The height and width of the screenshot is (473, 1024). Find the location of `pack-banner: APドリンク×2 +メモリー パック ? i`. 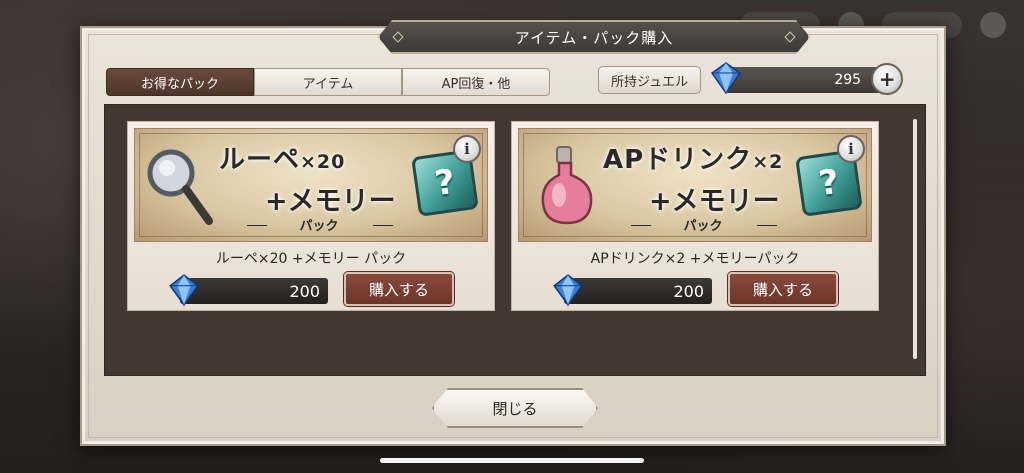

pack-banner: APドリンク×2 +メモリー パック ? i is located at coordinates (695, 185).